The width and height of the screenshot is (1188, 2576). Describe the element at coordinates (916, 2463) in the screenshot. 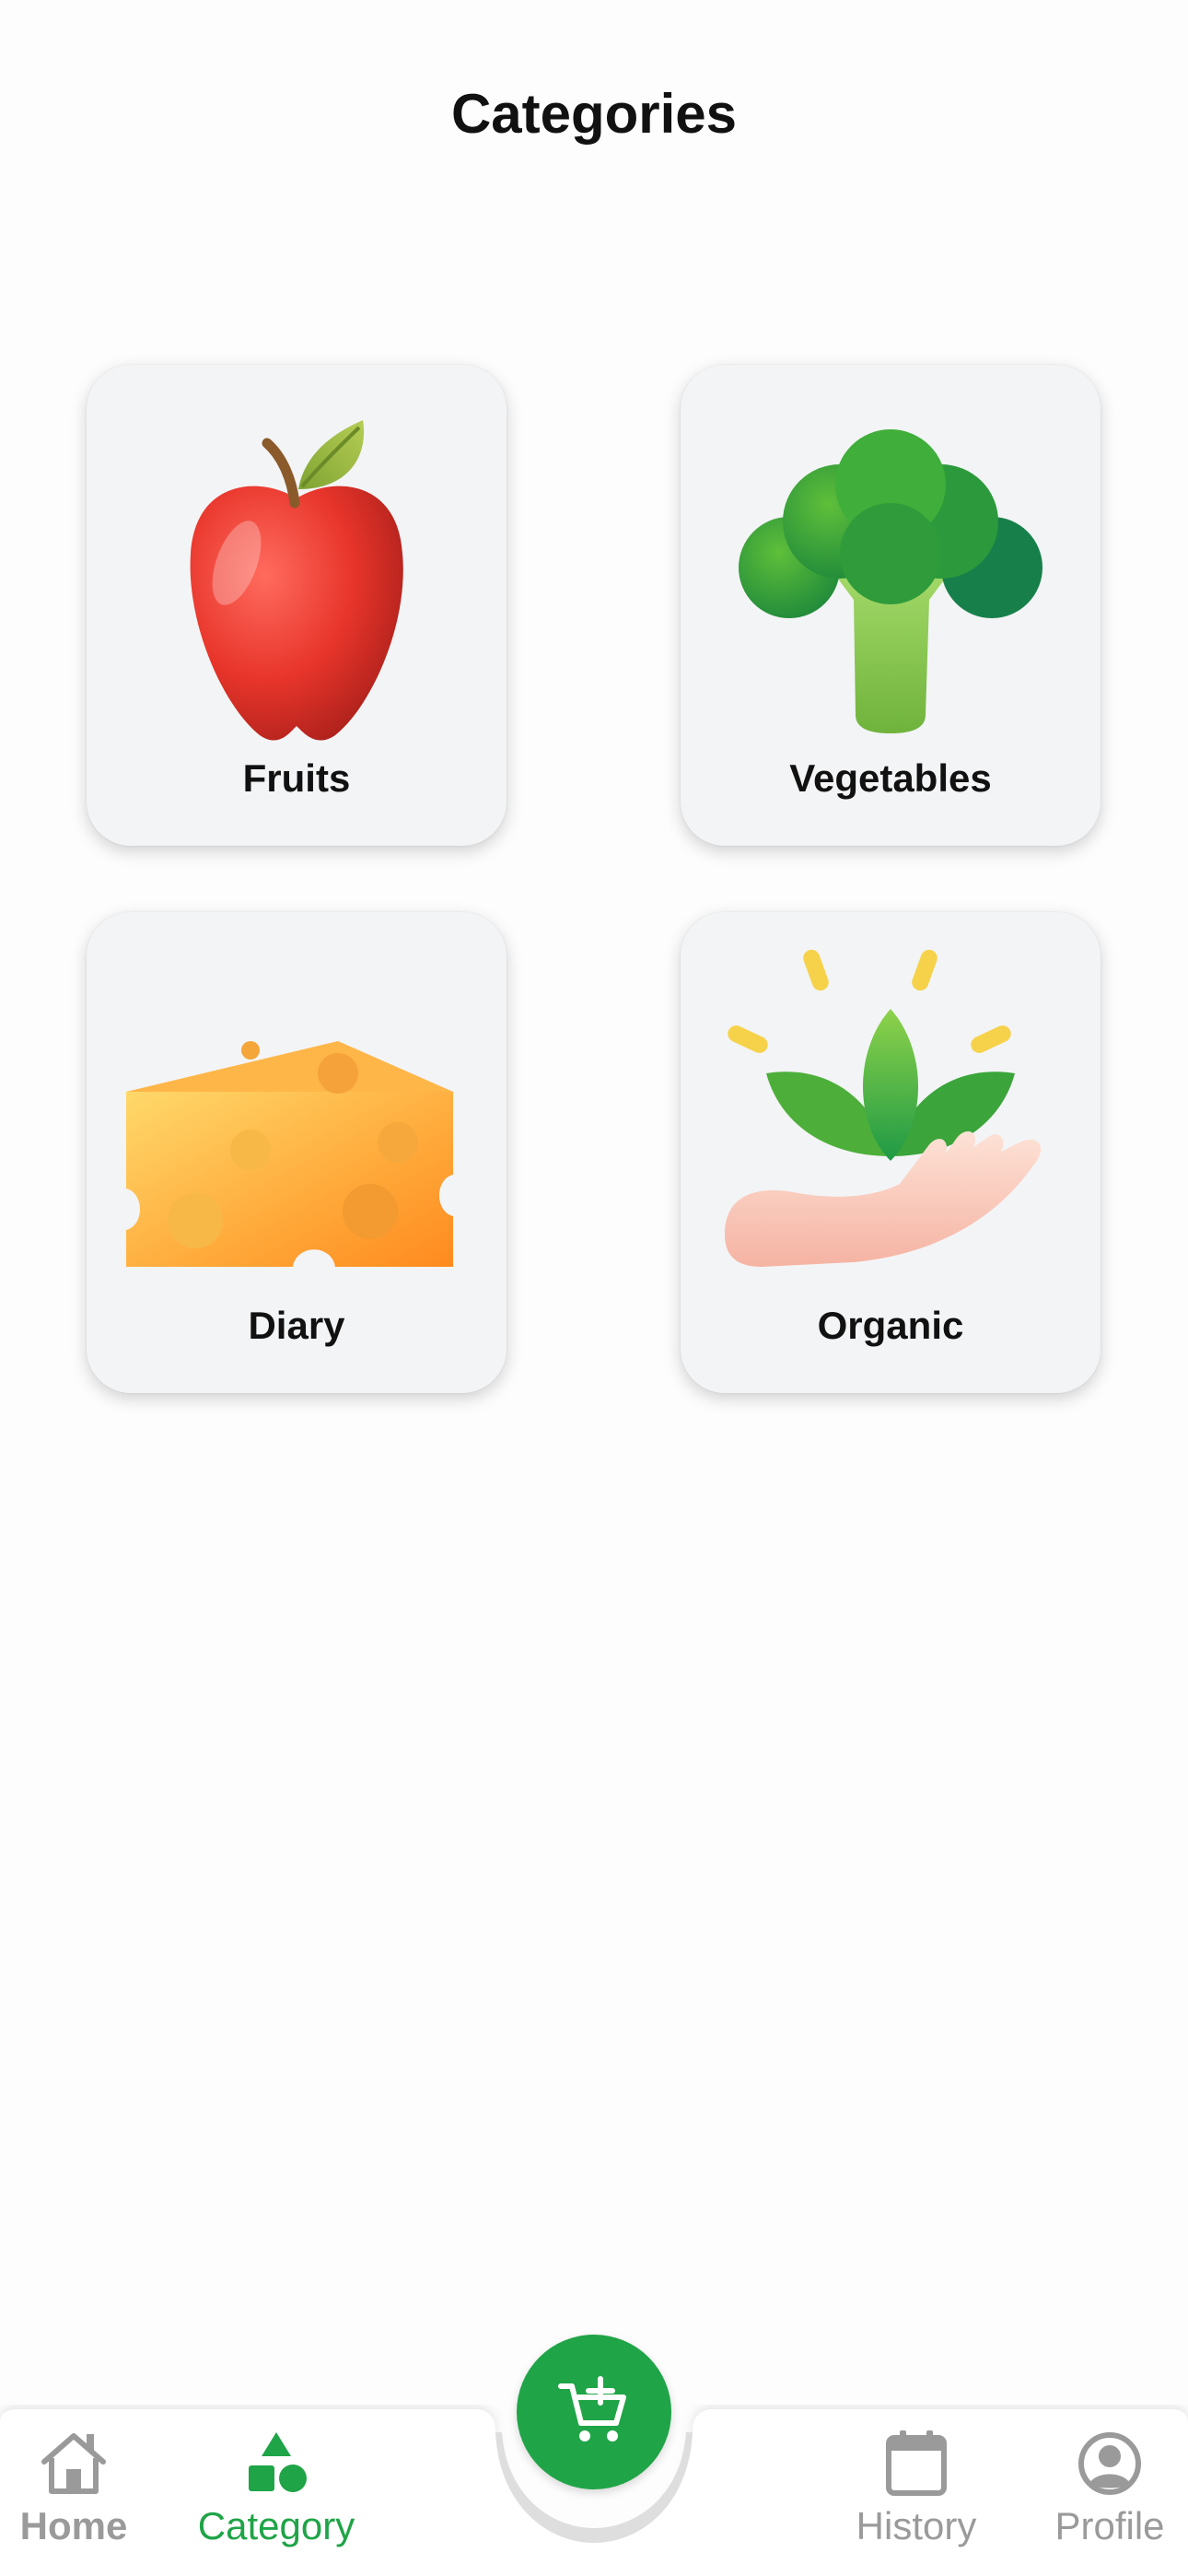

I see `calendar-icon` at that location.